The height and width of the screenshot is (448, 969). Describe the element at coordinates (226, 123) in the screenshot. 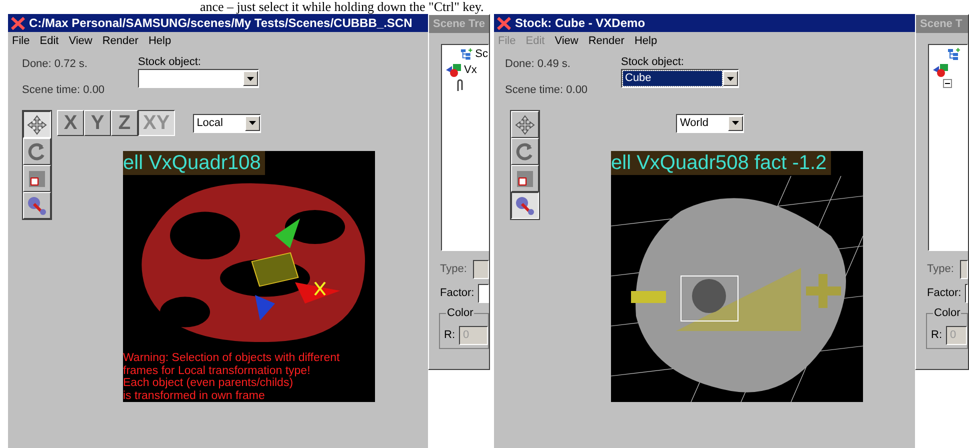

I see `frame-dropdown: Local` at that location.